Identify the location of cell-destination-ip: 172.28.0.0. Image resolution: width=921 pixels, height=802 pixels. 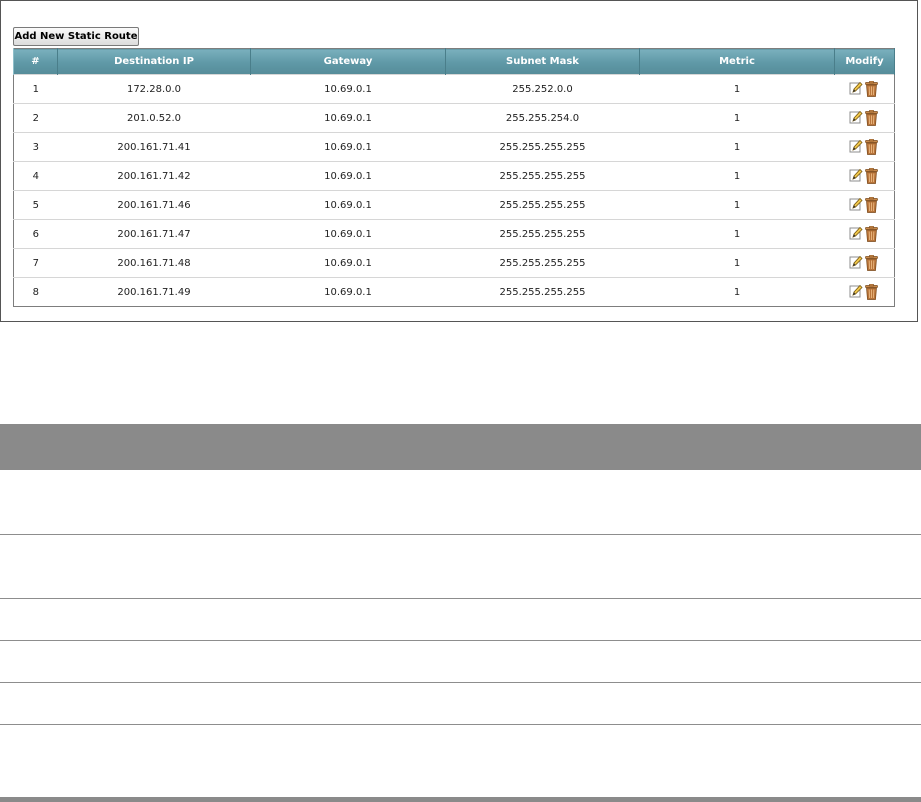
(154, 89).